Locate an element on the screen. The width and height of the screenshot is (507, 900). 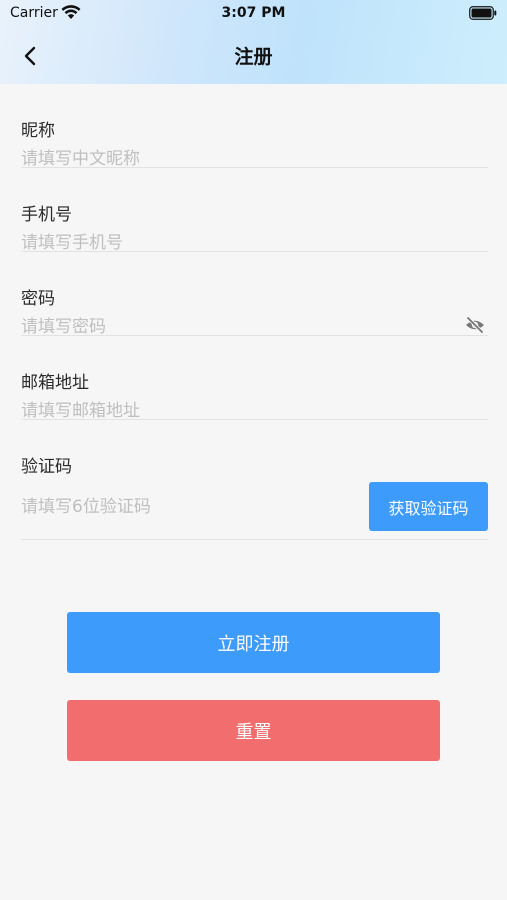
reset-button: 重置 is located at coordinates (253, 730).